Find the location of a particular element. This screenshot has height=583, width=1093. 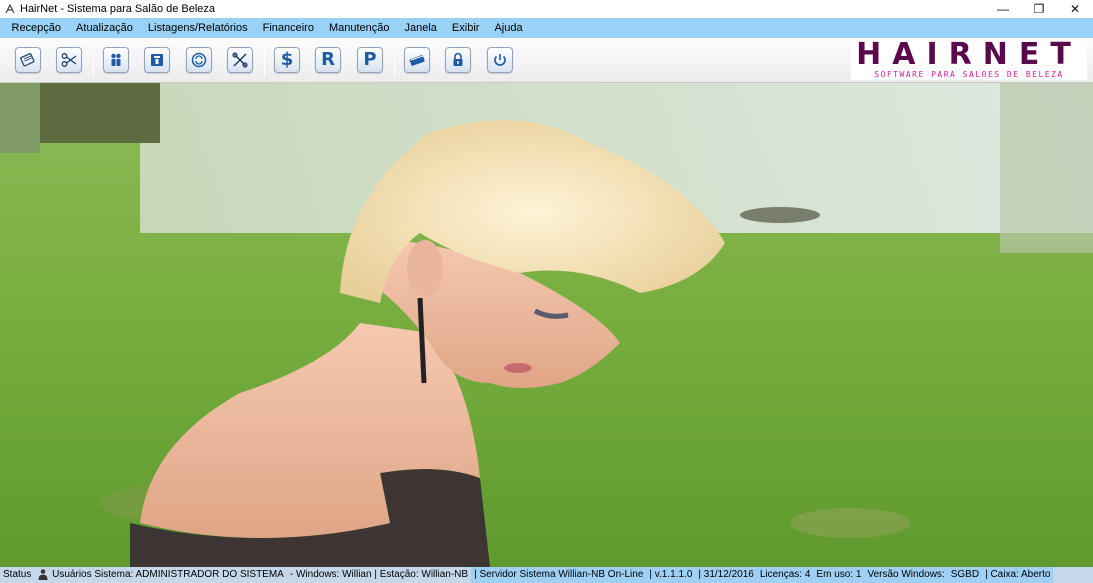

tools-button is located at coordinates (240, 60).